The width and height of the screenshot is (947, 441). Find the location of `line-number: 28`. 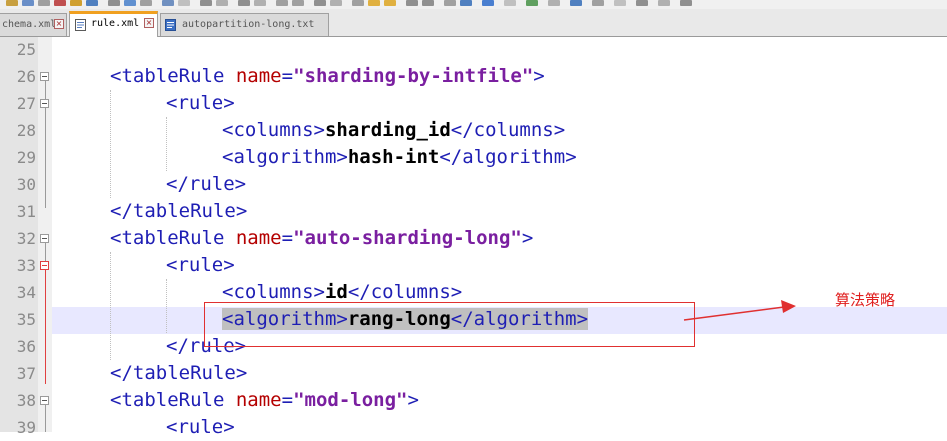

line-number: 28 is located at coordinates (26, 130).